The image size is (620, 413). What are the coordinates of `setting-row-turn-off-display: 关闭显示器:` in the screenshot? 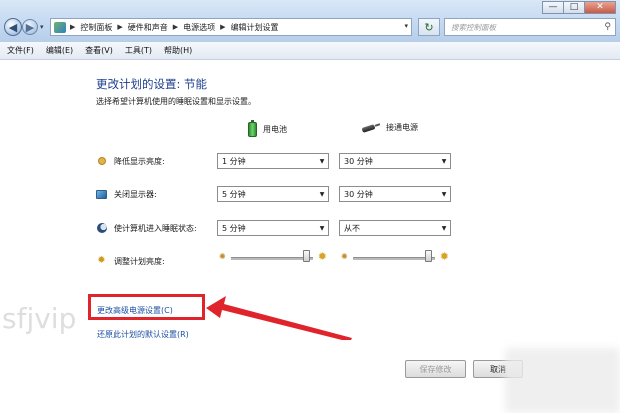 It's located at (126, 194).